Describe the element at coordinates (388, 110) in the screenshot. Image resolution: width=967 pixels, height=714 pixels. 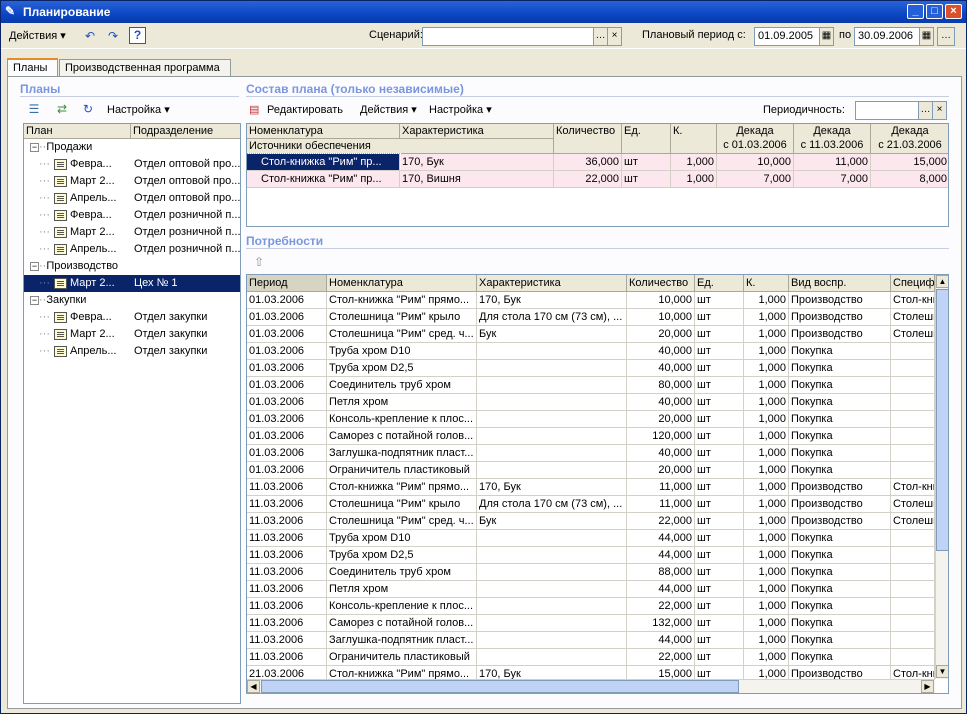
I see `composition-actions-menu: Действия ▾` at that location.